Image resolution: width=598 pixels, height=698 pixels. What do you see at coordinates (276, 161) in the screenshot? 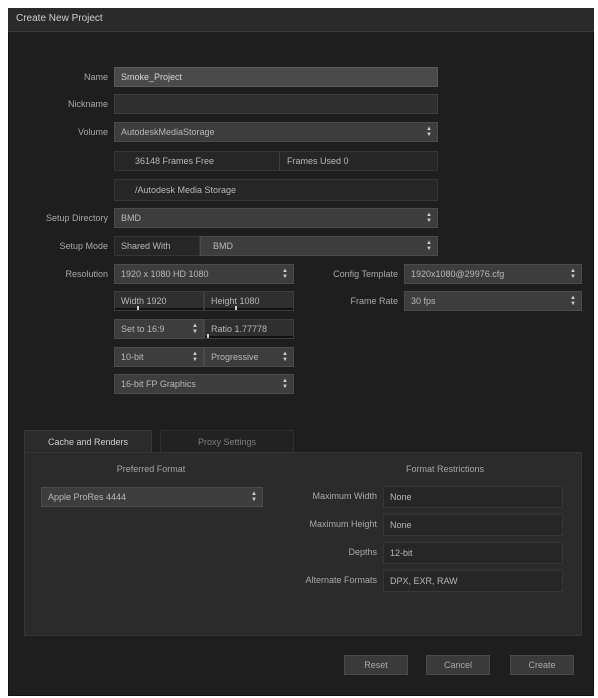
I see `volume-frames-box: 36148 Frames Free Frames Used 0` at bounding box center [276, 161].